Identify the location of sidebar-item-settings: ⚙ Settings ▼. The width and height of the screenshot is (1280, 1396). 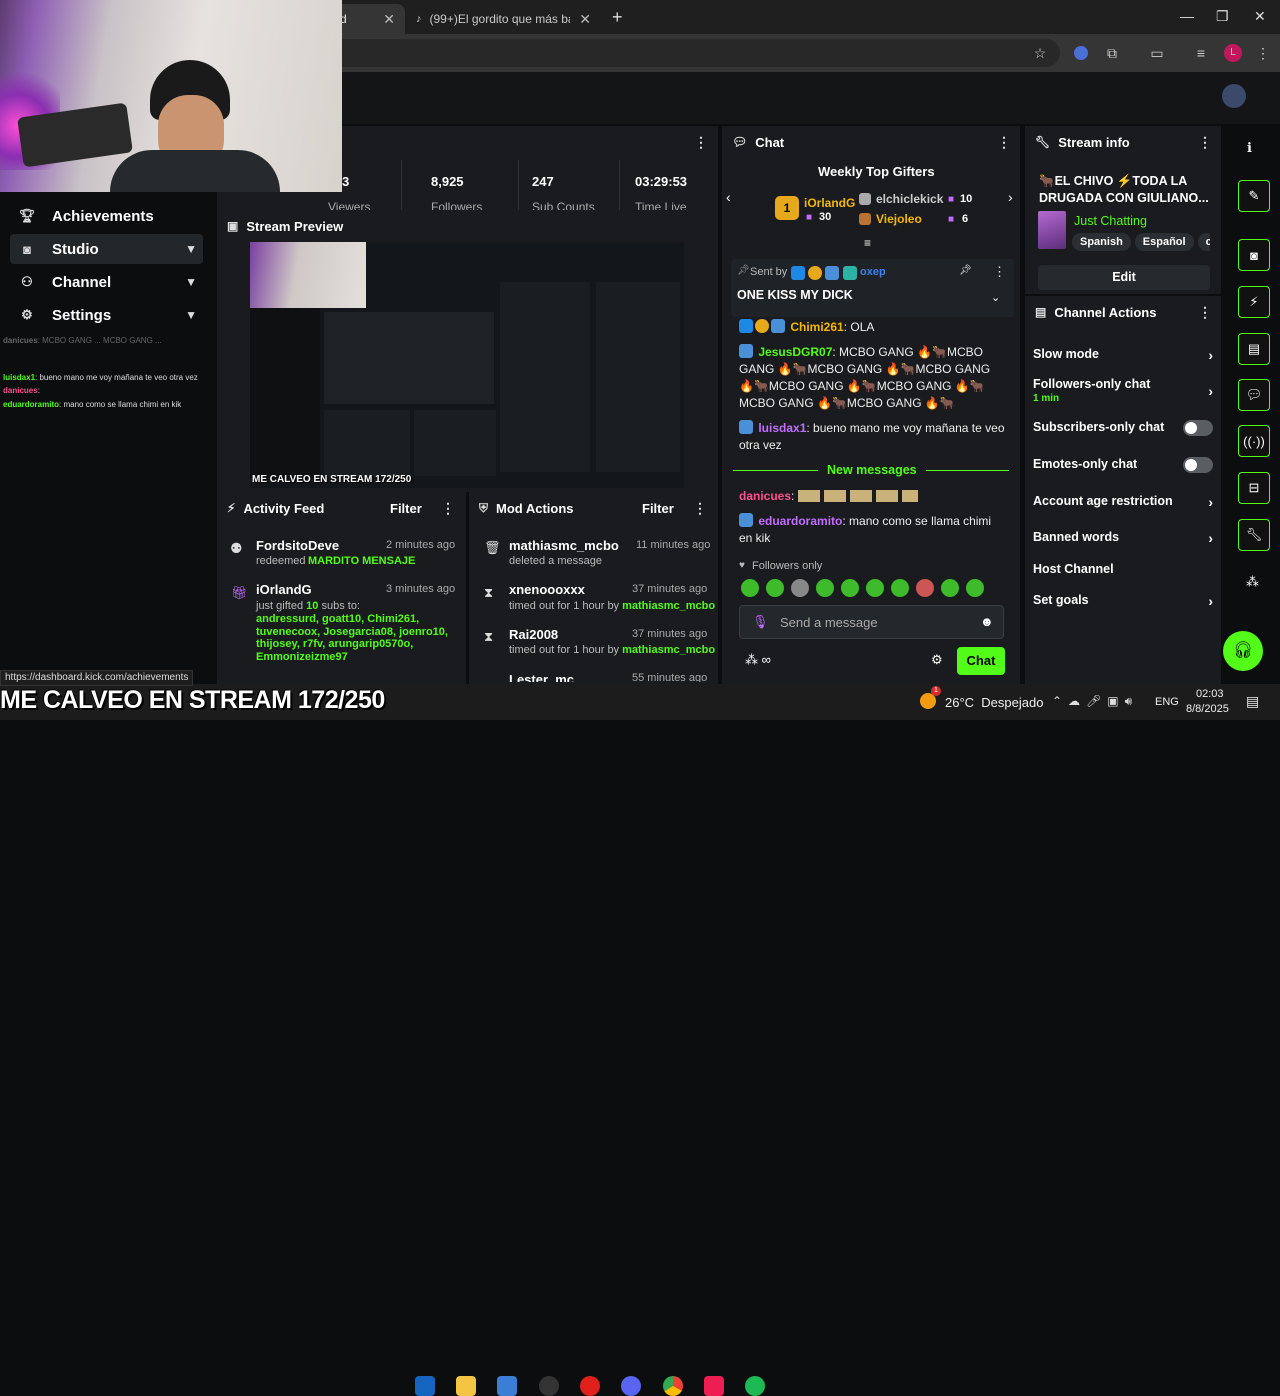
(106, 315).